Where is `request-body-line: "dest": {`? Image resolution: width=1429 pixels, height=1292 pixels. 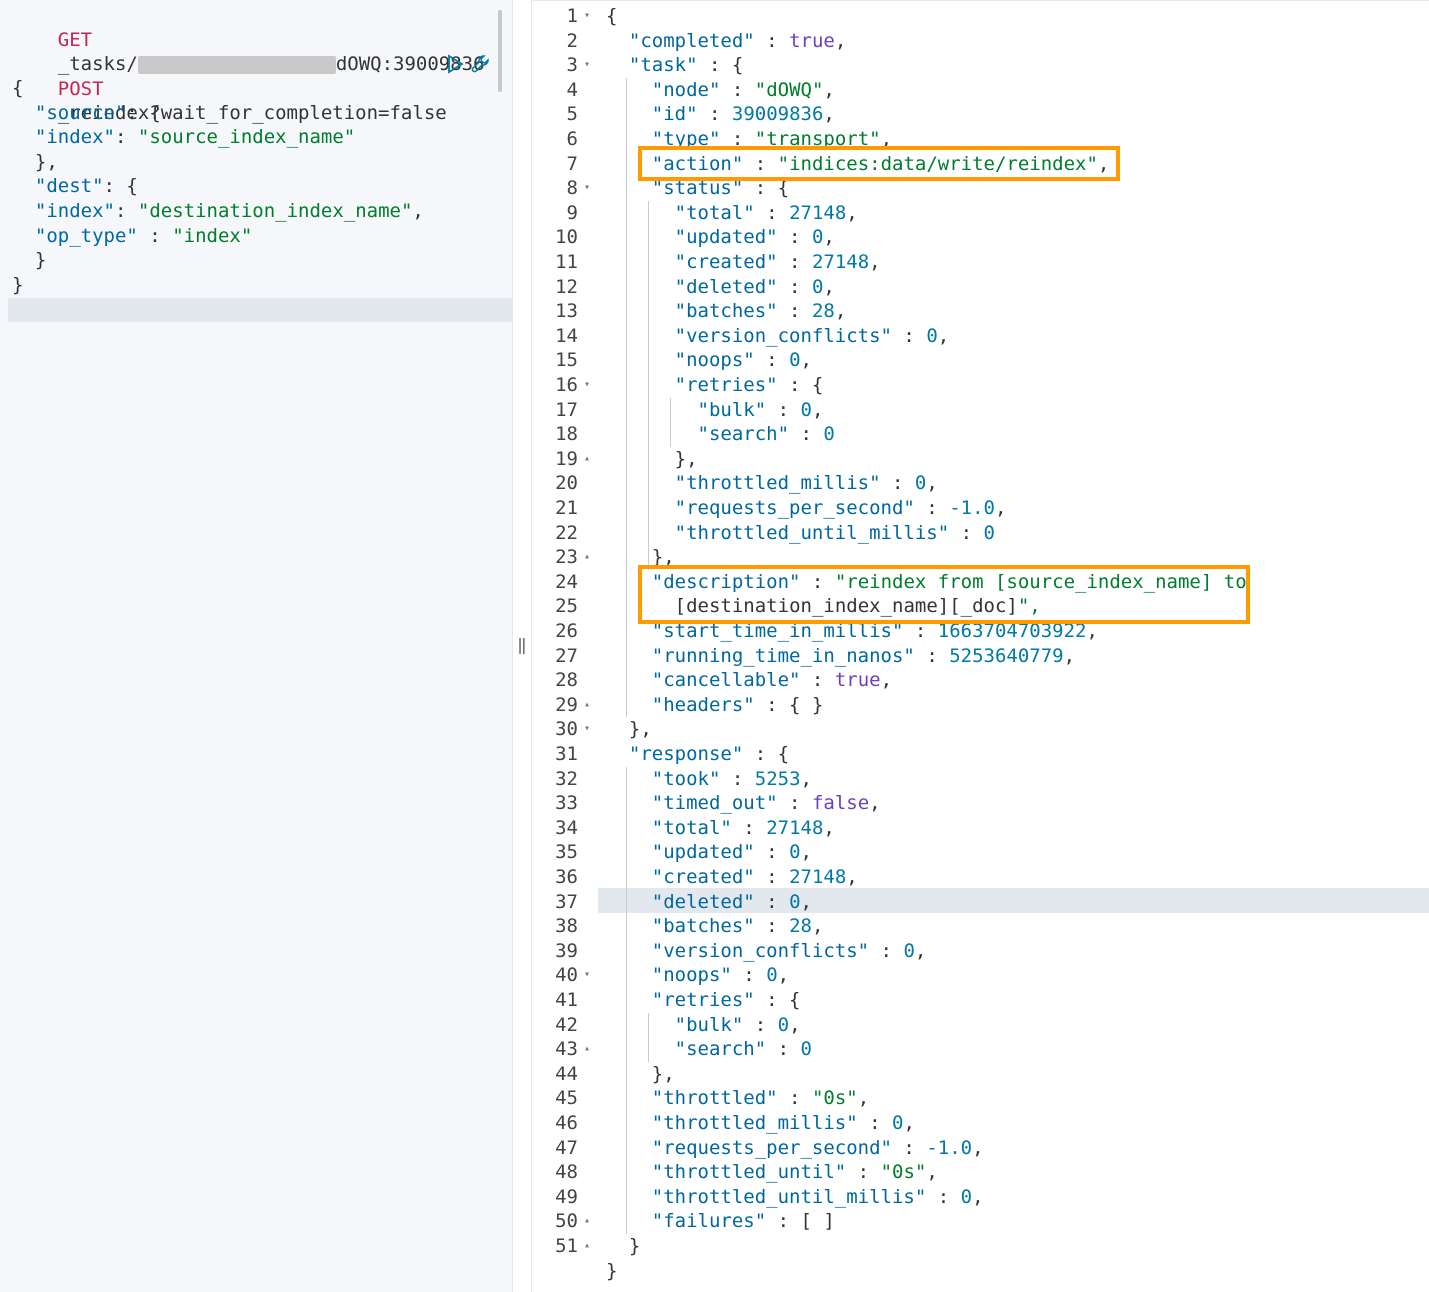
request-body-line: "dest": { is located at coordinates (75, 186).